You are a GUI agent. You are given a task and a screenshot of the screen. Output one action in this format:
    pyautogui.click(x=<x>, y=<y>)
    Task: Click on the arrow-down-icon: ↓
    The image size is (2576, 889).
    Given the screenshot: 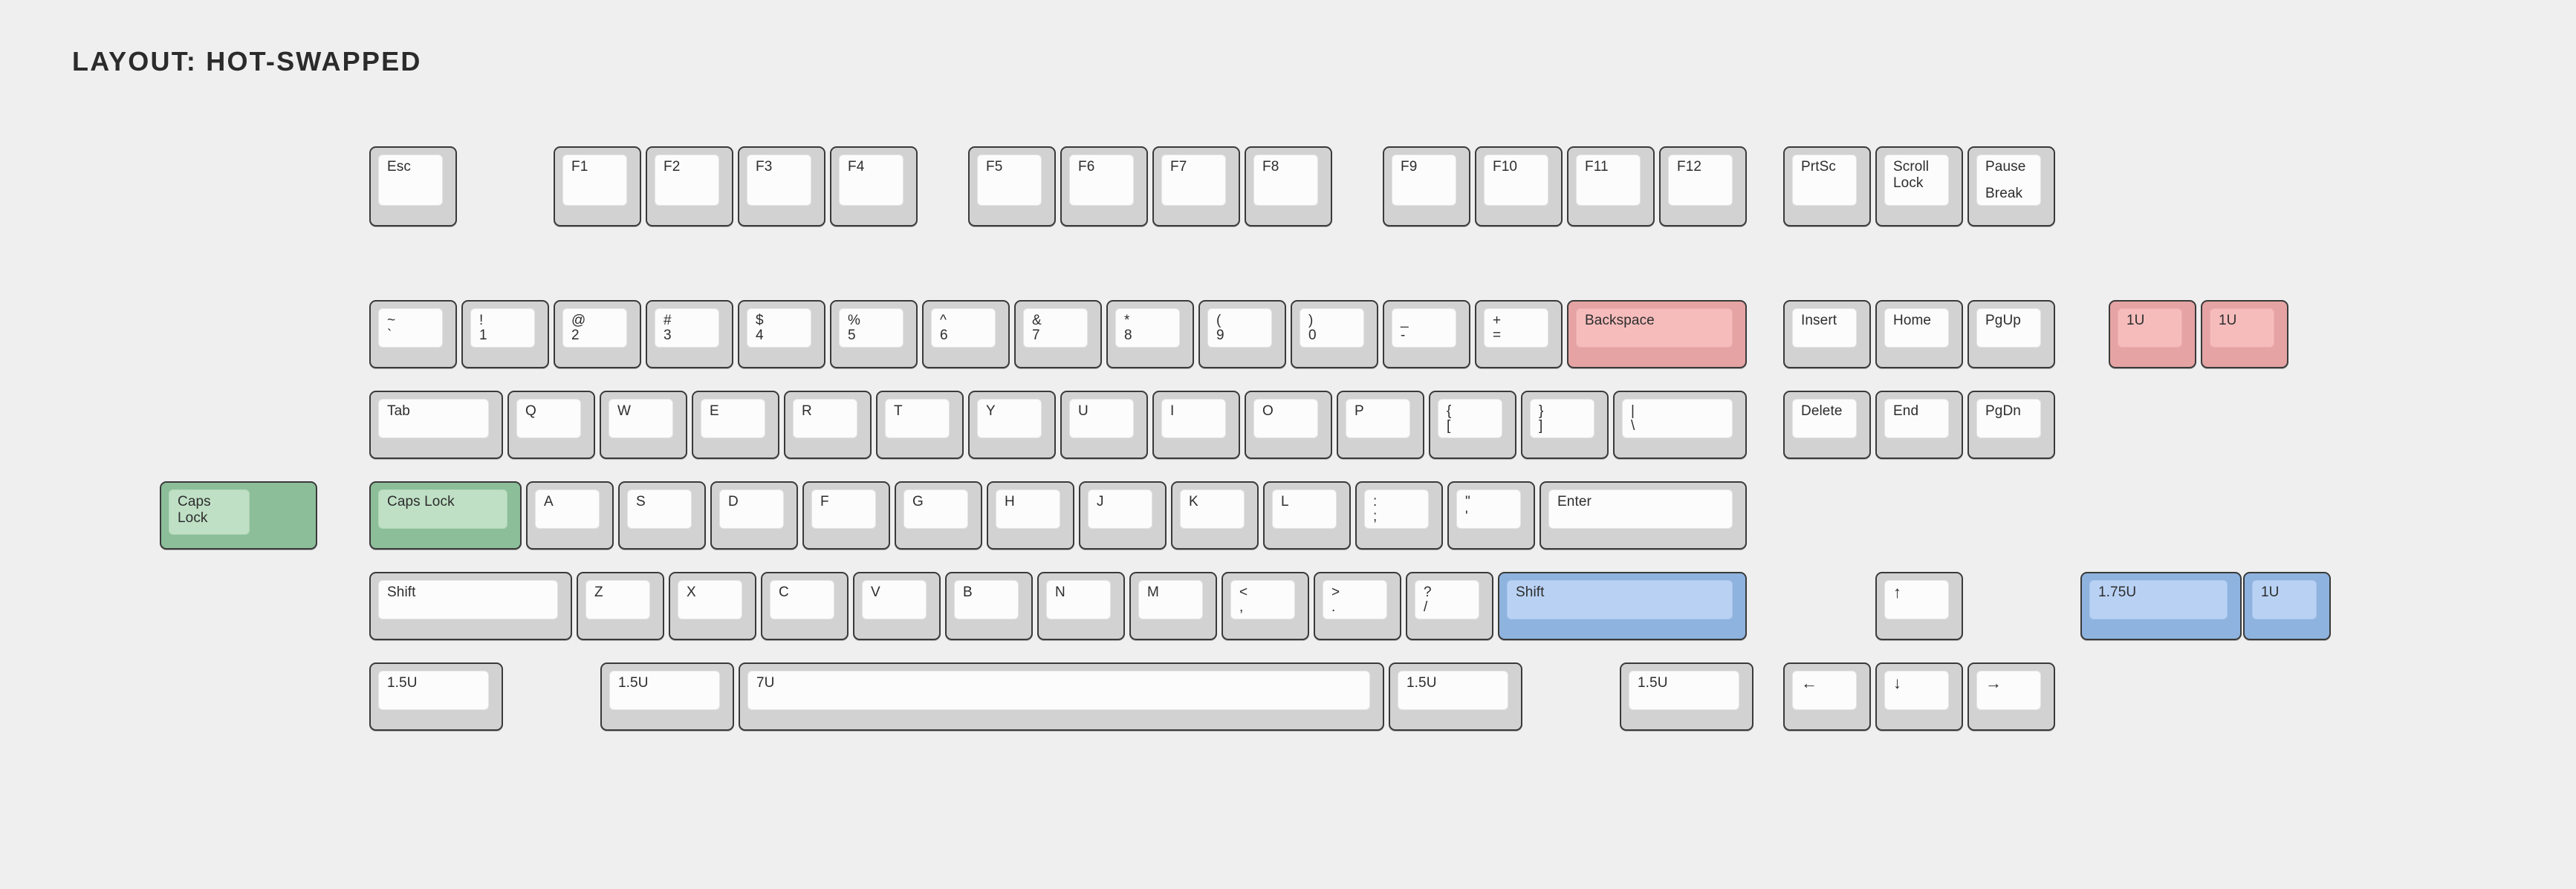 What is the action you would take?
    pyautogui.click(x=1897, y=683)
    